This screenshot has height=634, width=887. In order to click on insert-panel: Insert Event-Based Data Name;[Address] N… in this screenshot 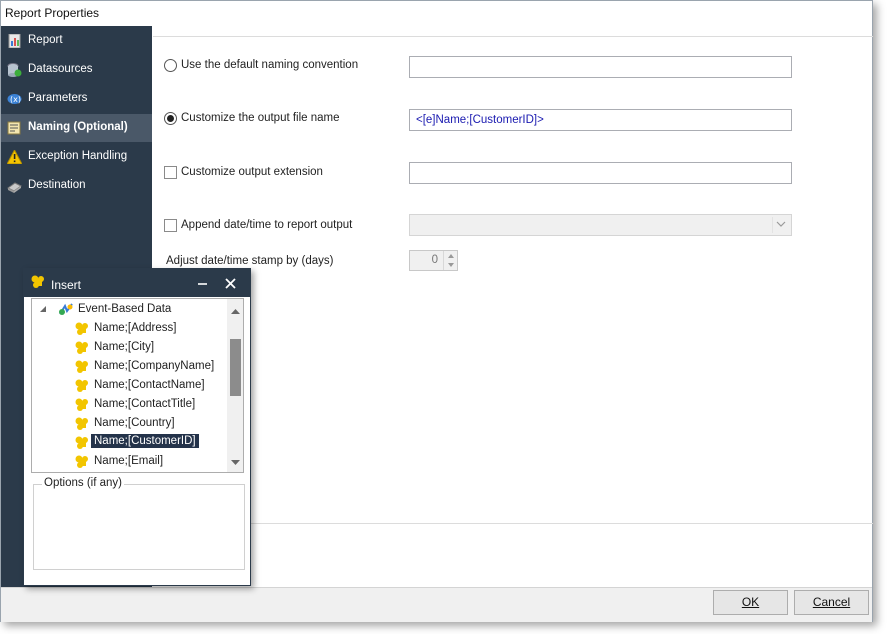, I will do `click(137, 427)`.